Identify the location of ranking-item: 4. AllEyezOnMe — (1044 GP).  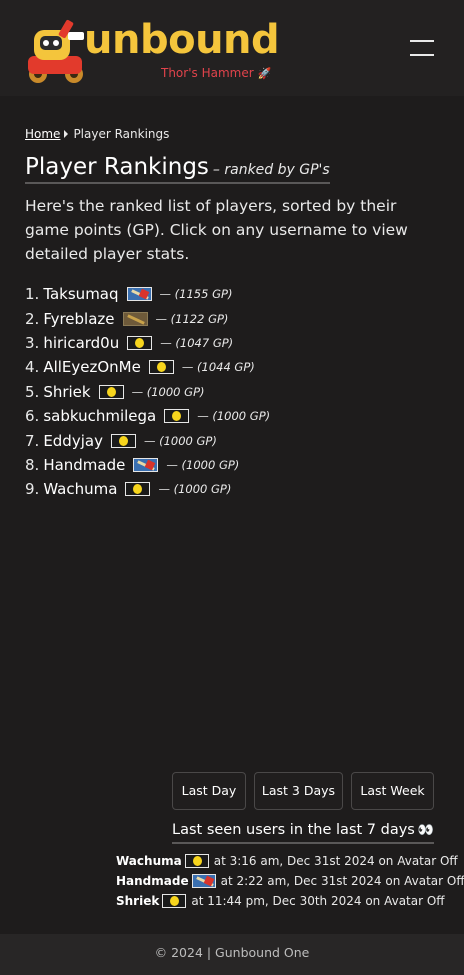
(235, 367).